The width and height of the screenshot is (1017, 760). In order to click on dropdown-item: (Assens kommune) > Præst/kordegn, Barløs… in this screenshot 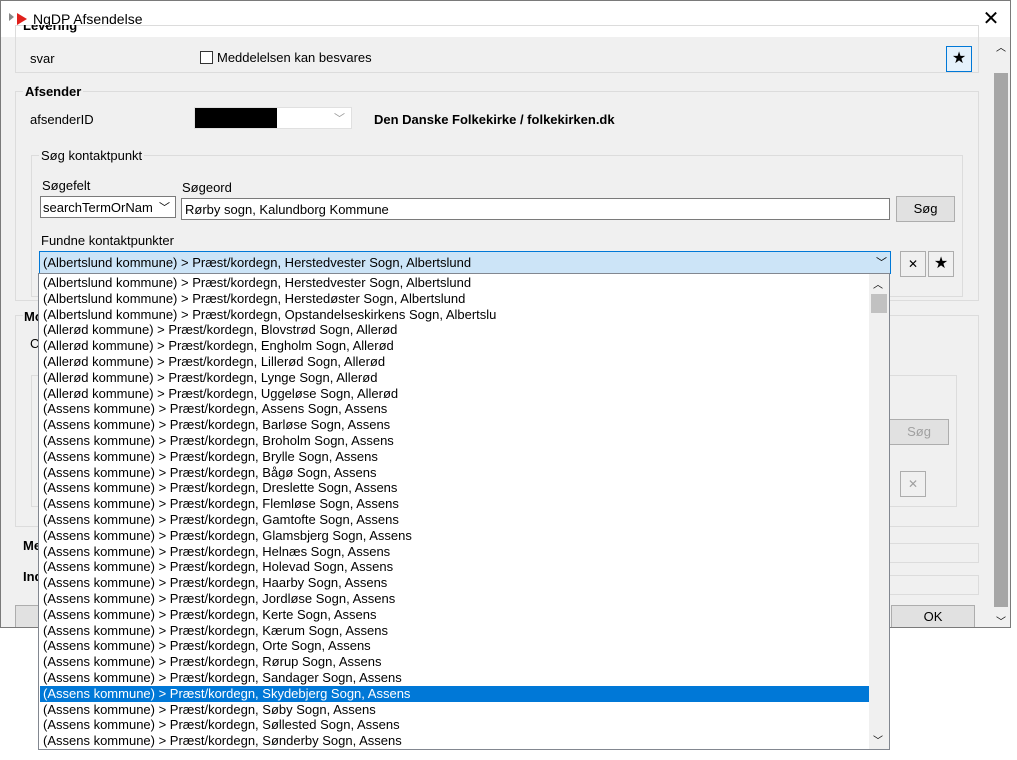, I will do `click(456, 425)`.